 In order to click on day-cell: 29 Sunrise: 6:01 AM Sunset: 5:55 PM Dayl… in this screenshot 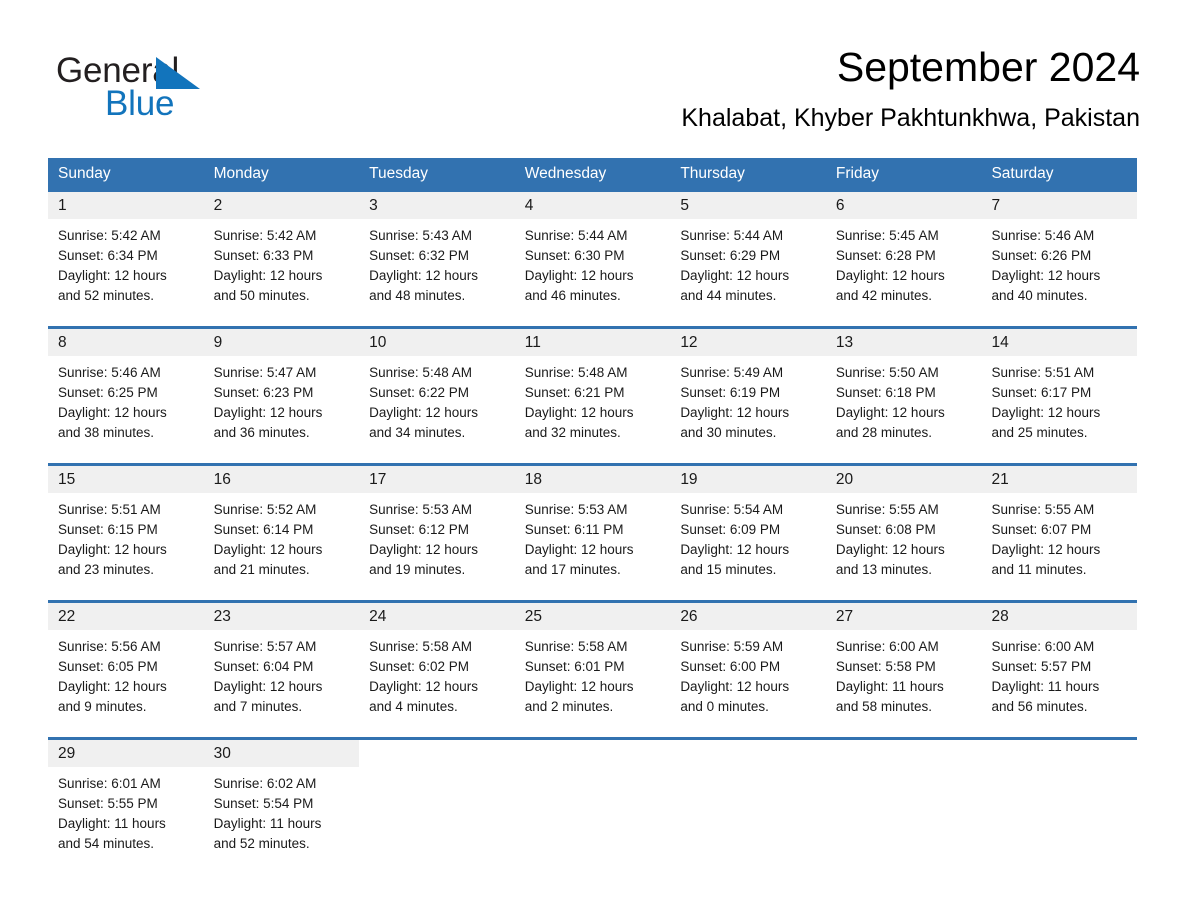, I will do `click(126, 800)`.